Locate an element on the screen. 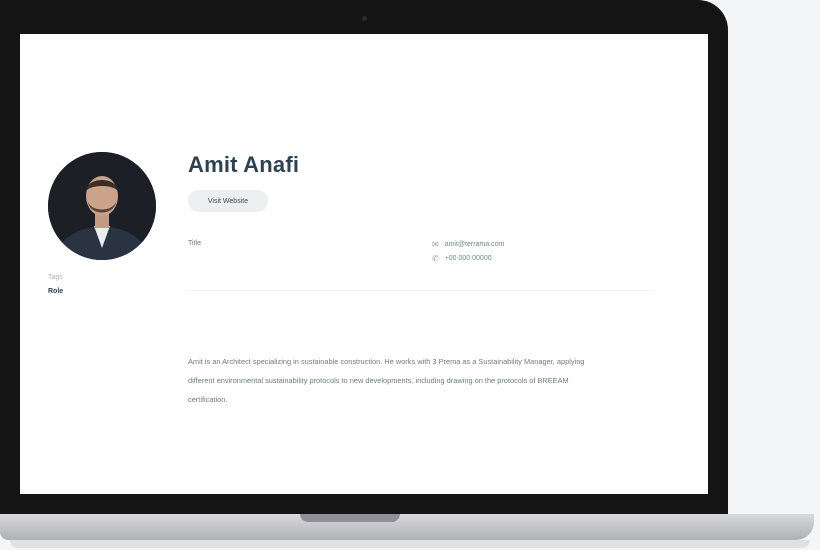 The height and width of the screenshot is (550, 820). phone-row: ✆ +00 000 00000 is located at coordinates (462, 258).